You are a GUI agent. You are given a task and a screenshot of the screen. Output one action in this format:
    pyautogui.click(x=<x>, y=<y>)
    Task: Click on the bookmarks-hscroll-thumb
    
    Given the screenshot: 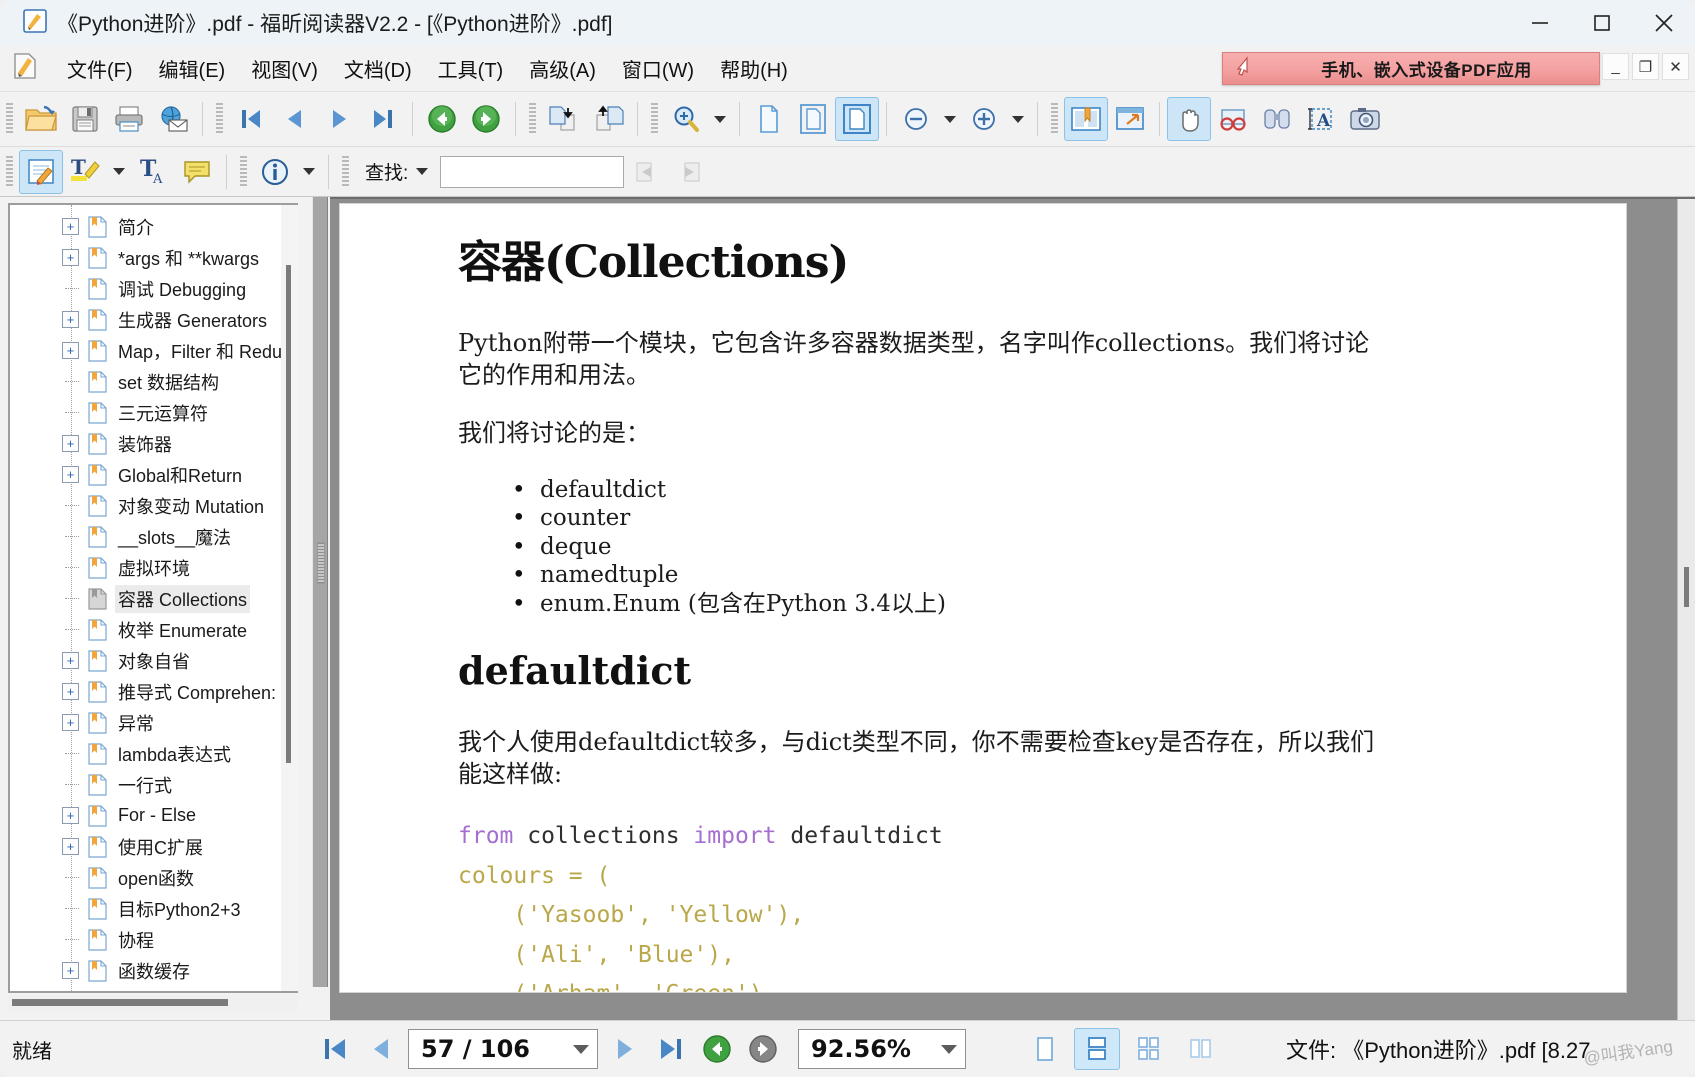 What is the action you would take?
    pyautogui.click(x=120, y=1002)
    